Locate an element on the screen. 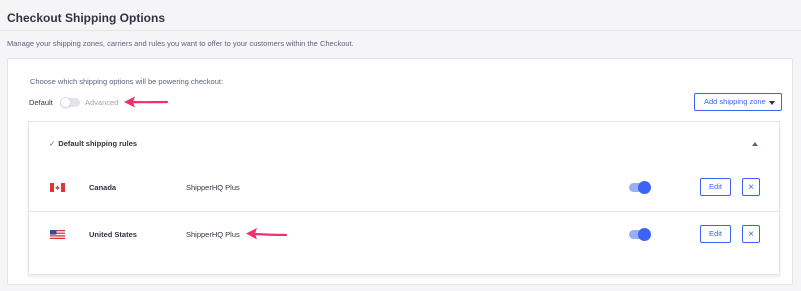 The width and height of the screenshot is (801, 291). add-shipping-zone-button: Add shipping zone is located at coordinates (738, 102).